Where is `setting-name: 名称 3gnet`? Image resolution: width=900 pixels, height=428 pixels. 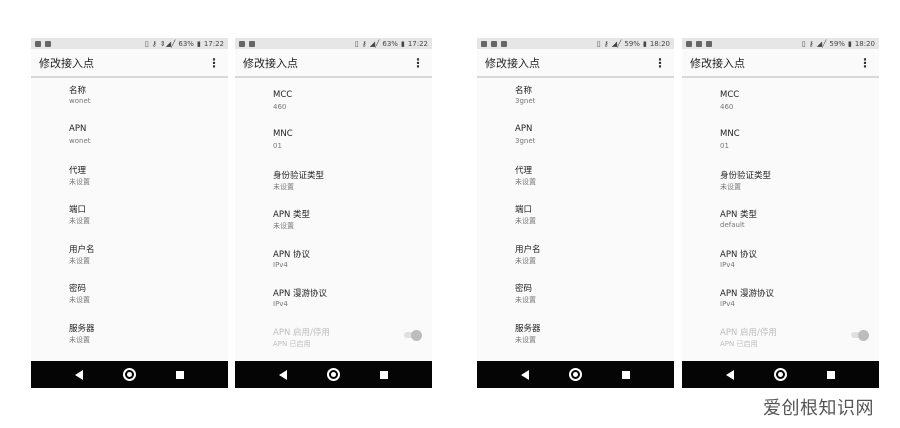 setting-name: 名称 3gnet is located at coordinates (575, 102).